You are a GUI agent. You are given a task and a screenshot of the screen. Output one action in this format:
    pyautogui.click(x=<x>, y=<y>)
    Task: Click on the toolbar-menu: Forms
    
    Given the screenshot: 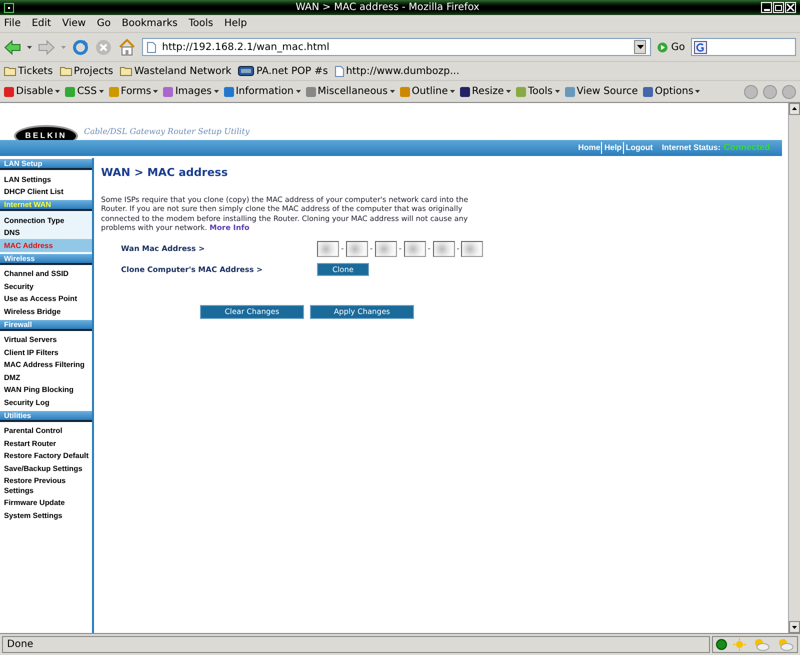 What is the action you would take?
    pyautogui.click(x=133, y=91)
    